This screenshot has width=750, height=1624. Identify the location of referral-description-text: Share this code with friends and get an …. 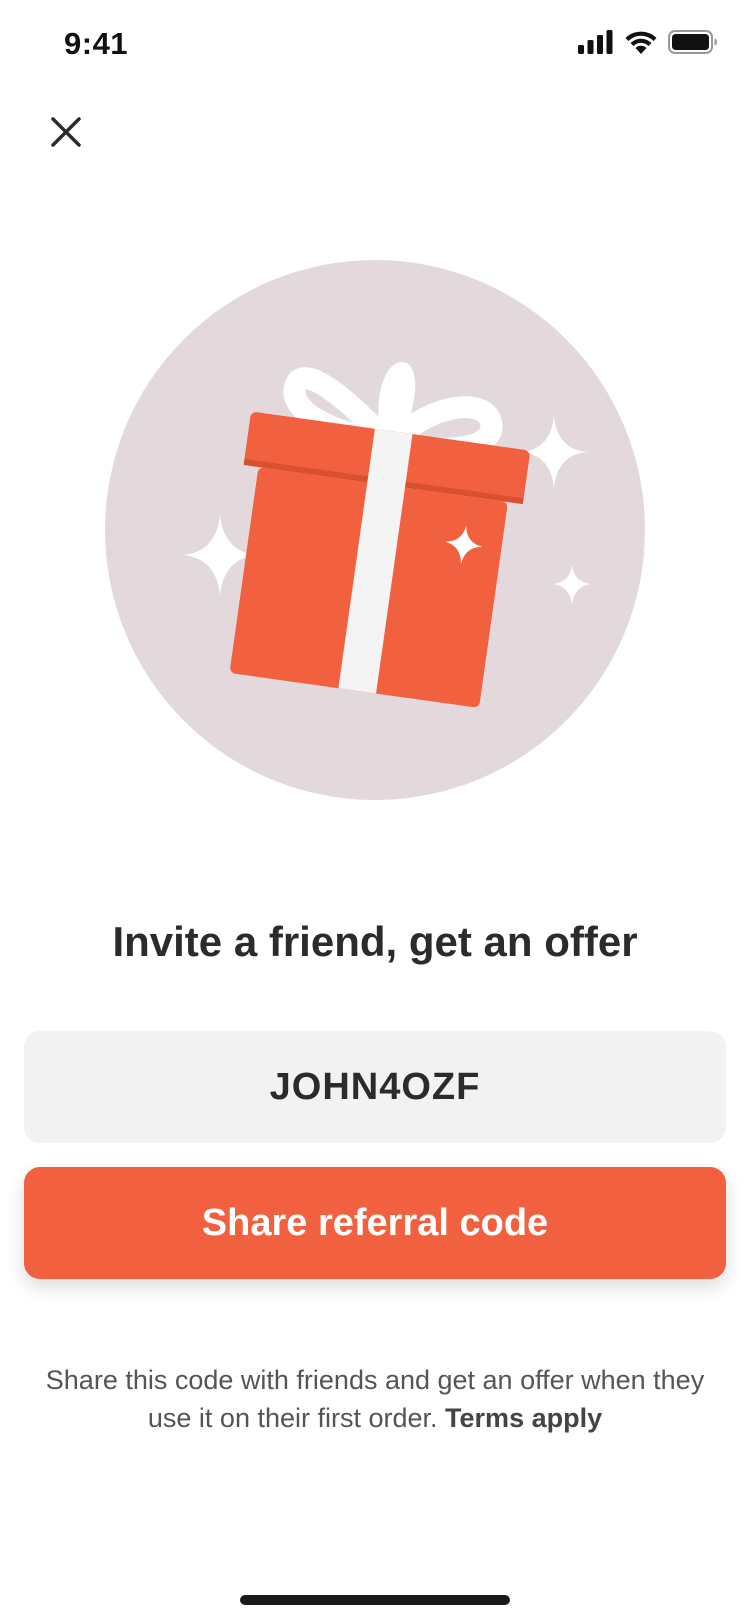
(375, 1399).